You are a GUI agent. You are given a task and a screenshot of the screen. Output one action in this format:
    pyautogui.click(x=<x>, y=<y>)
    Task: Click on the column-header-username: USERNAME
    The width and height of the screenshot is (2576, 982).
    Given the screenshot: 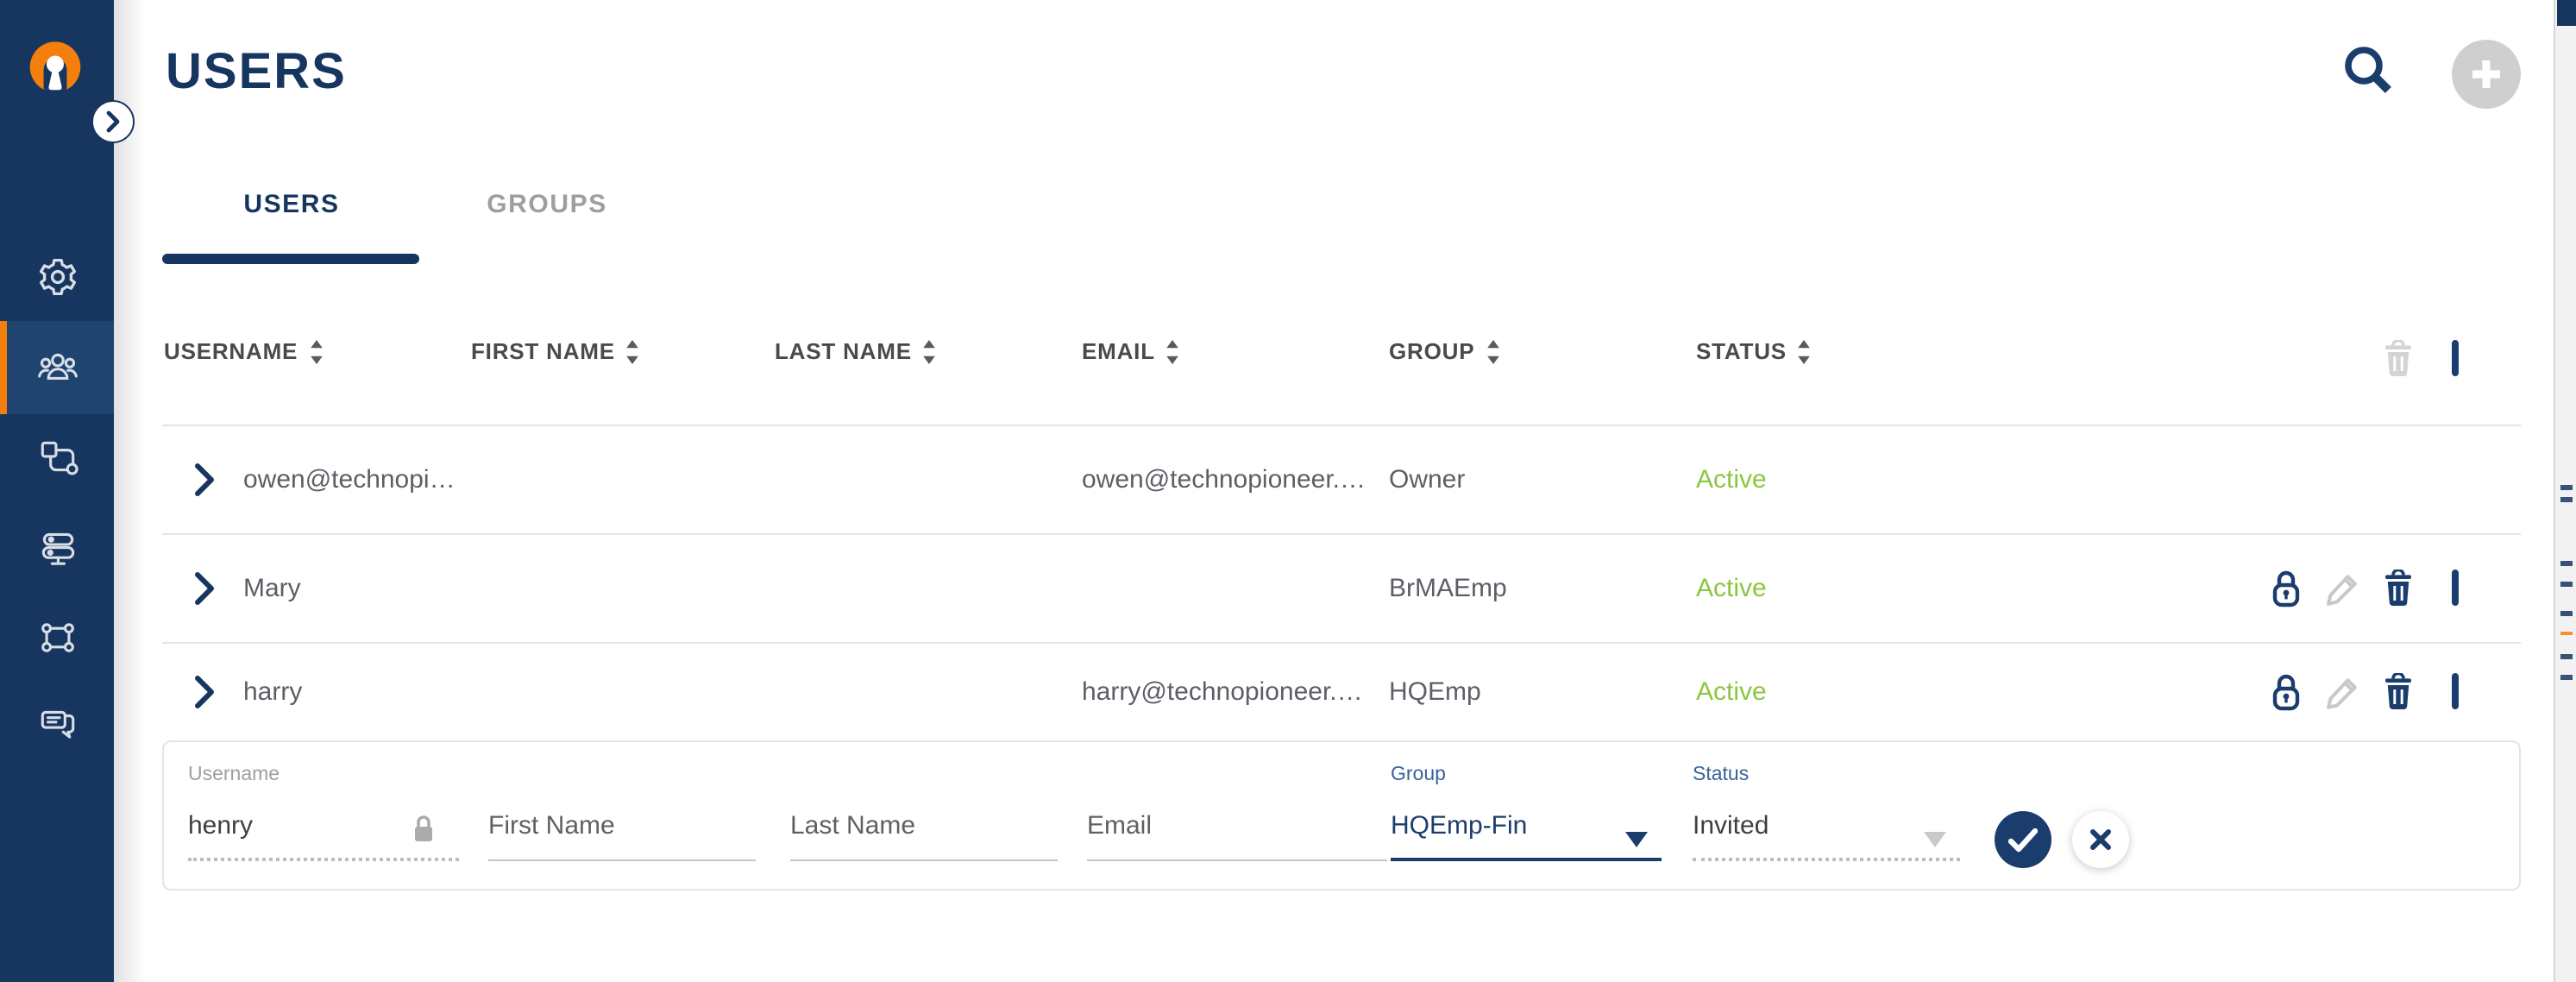 What is the action you would take?
    pyautogui.click(x=244, y=351)
    